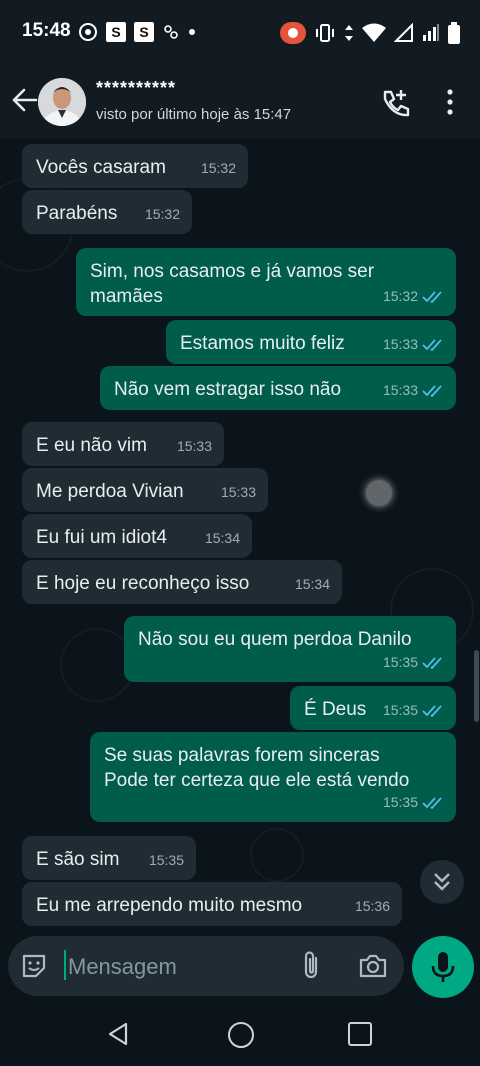 The width and height of the screenshot is (480, 1066). I want to click on signal-bars-icon, so click(431, 32).